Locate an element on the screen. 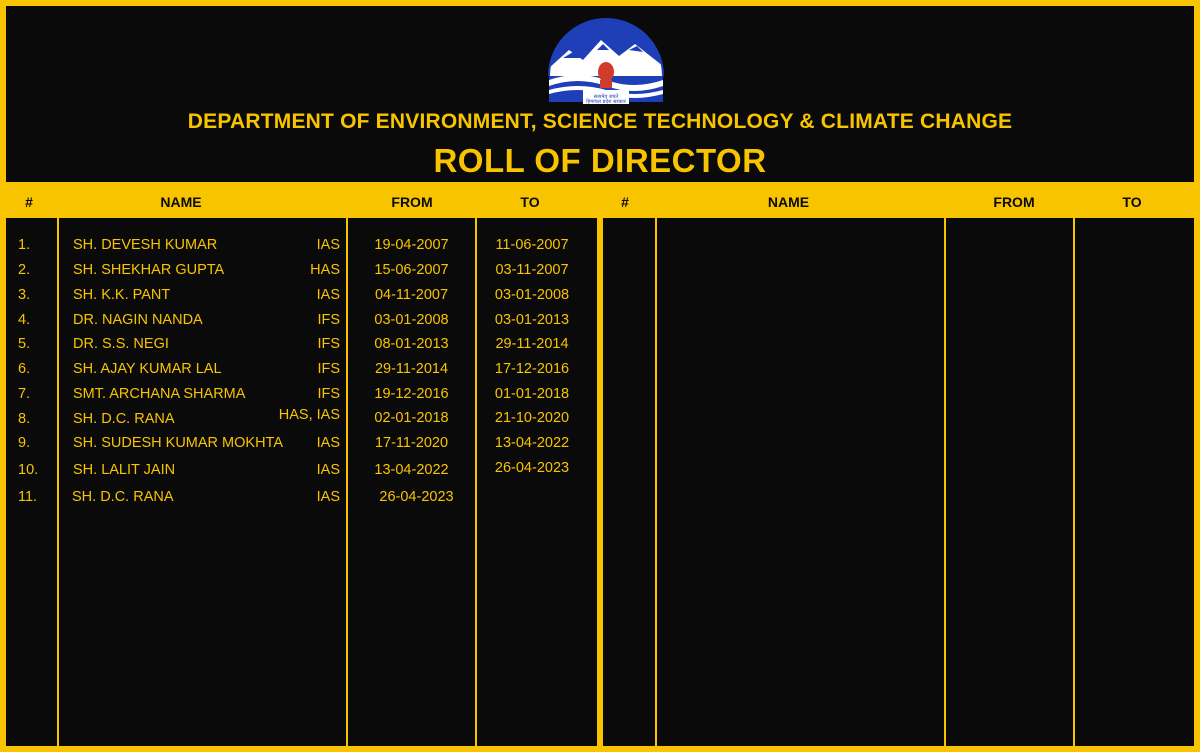 This screenshot has width=1200, height=752. row-service: HAS, IAS is located at coordinates (309, 415).